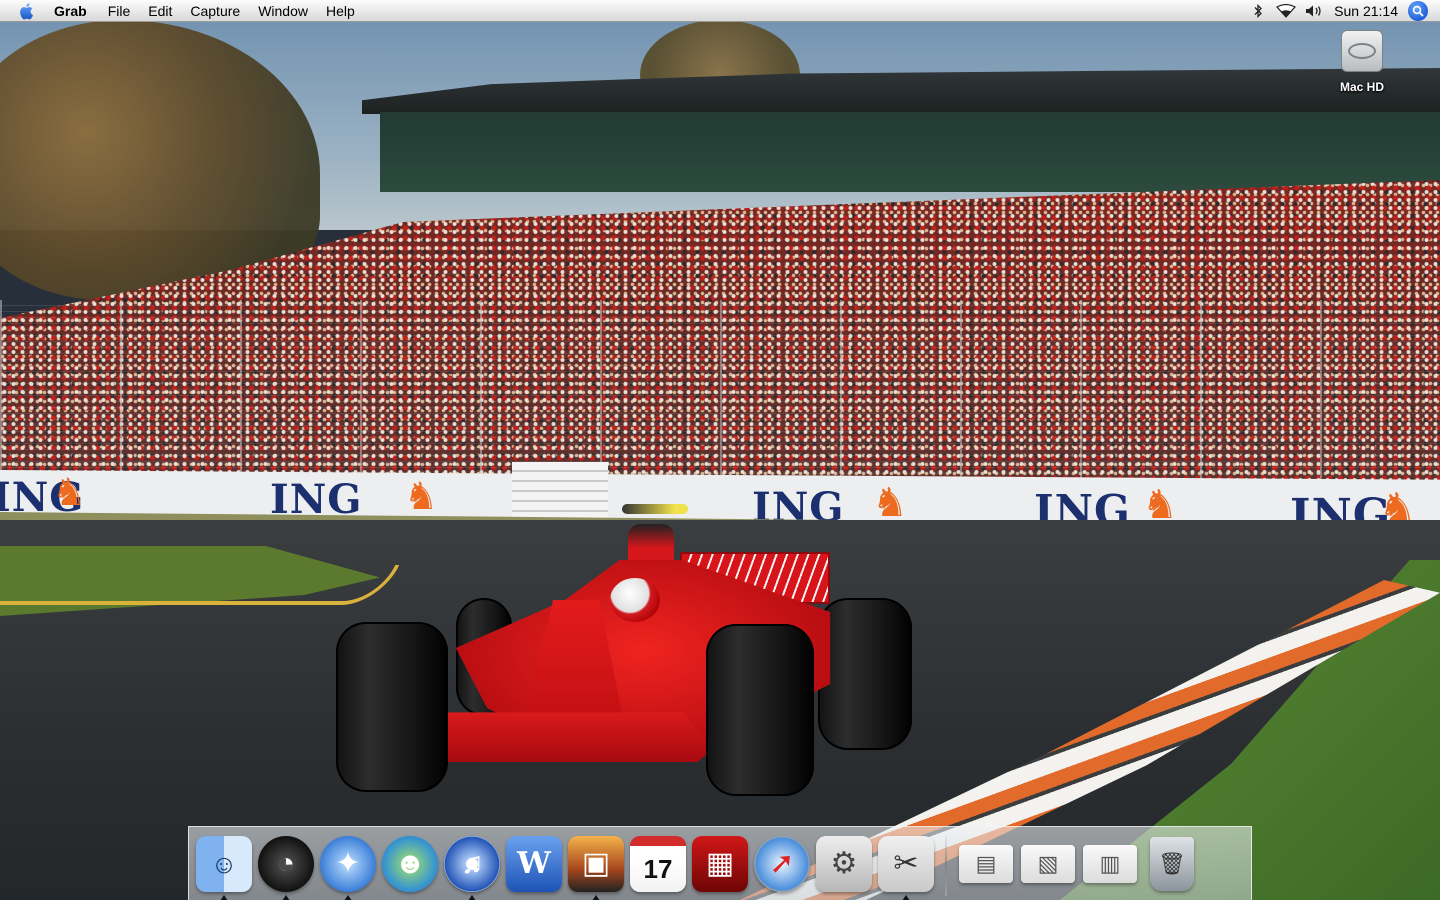 This screenshot has width=1440, height=900. I want to click on volume-icon, so click(1314, 11).